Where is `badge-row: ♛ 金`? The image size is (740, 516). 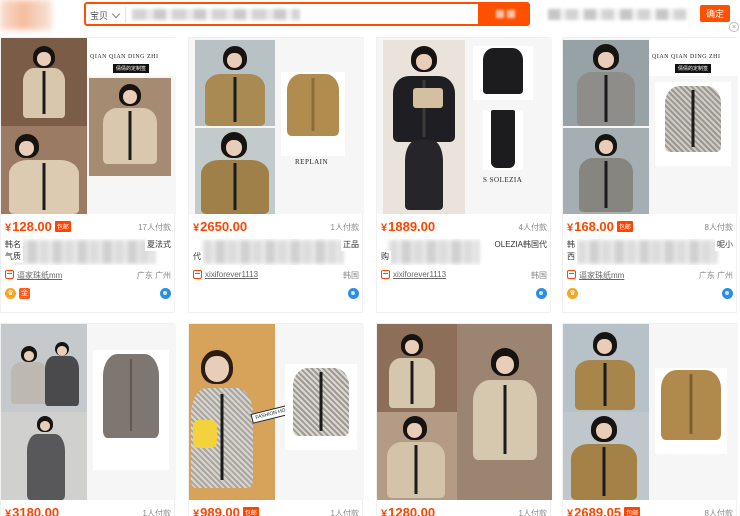
badge-row: ♛ 金 is located at coordinates (88, 294).